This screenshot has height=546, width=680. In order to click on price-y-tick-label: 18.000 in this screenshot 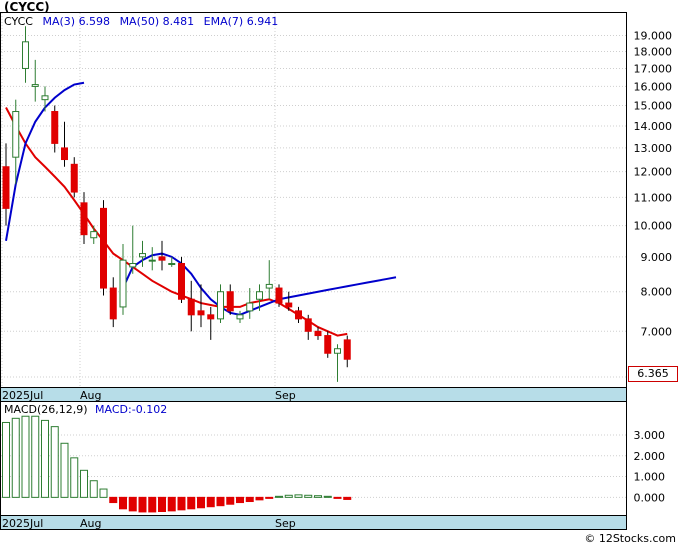, I will do `click(653, 52)`.